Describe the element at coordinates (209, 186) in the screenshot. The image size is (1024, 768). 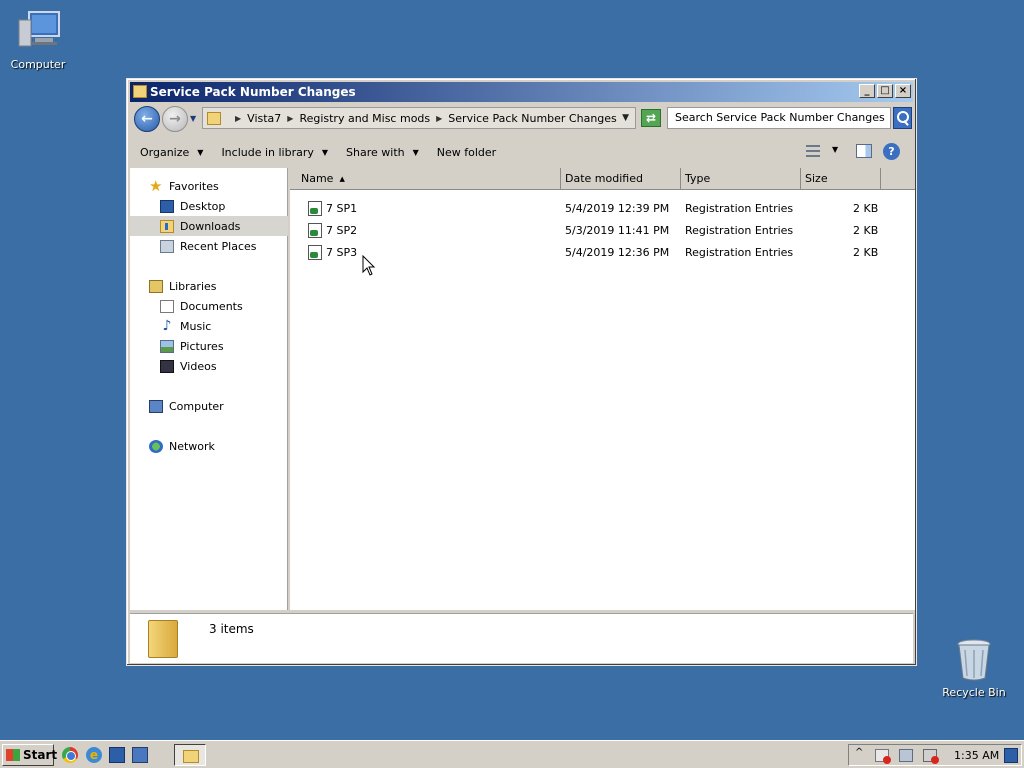
I see `sidebar-item-favorites: ★ Favorites` at that location.